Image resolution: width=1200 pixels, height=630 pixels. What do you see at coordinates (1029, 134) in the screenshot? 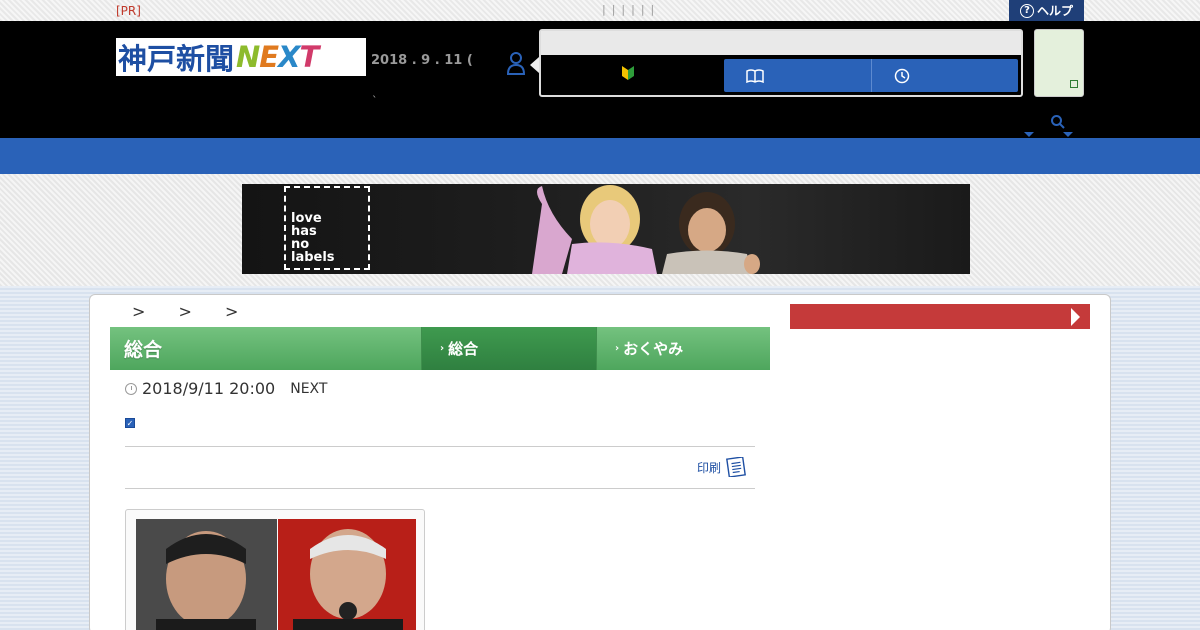
I see `chevron-down-icon` at bounding box center [1029, 134].